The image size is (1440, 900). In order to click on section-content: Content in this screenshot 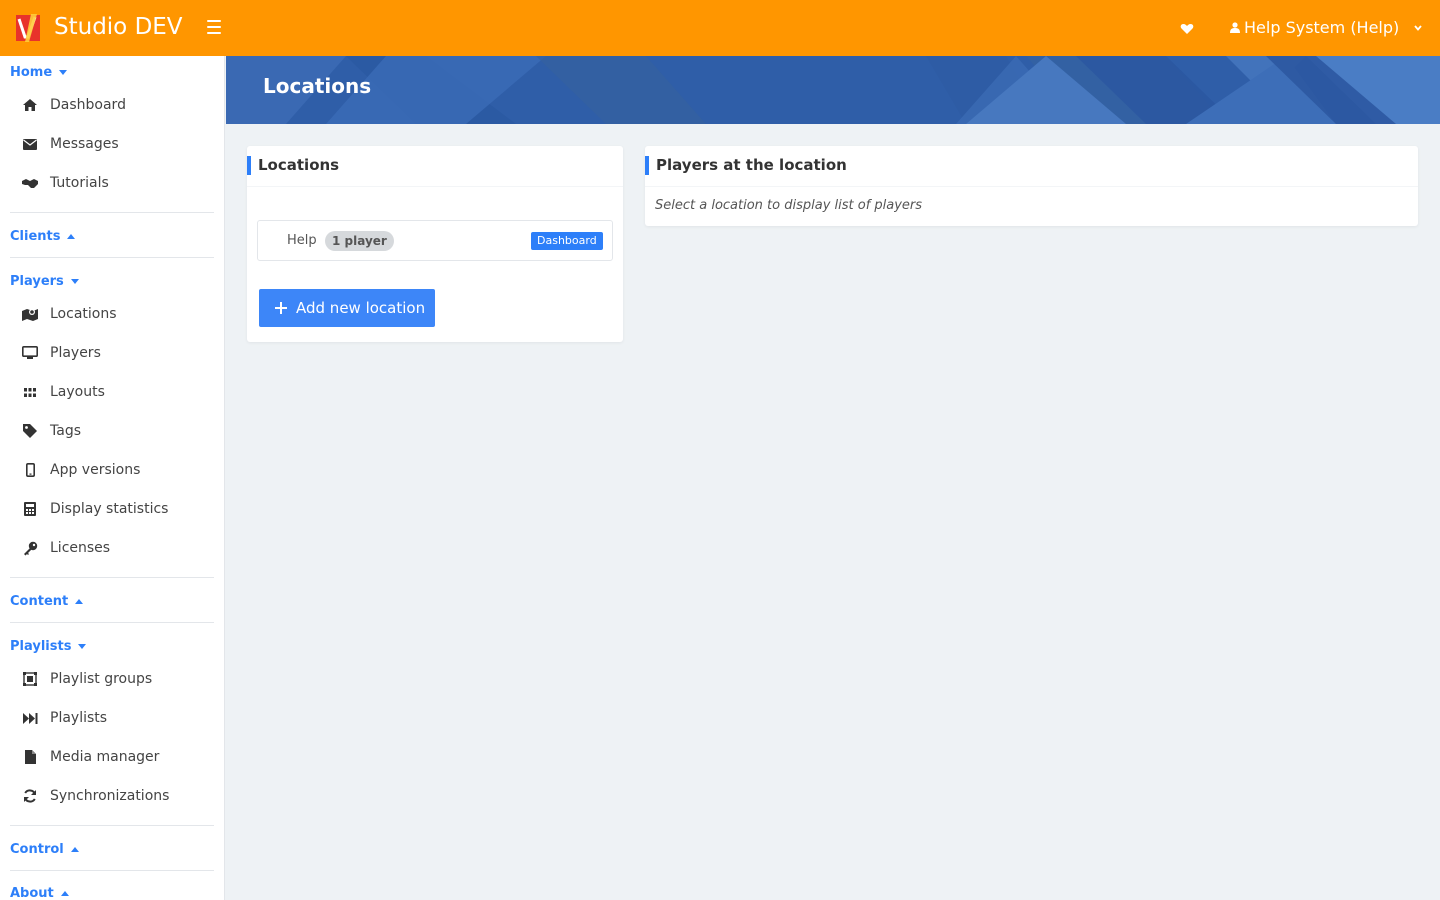, I will do `click(47, 601)`.